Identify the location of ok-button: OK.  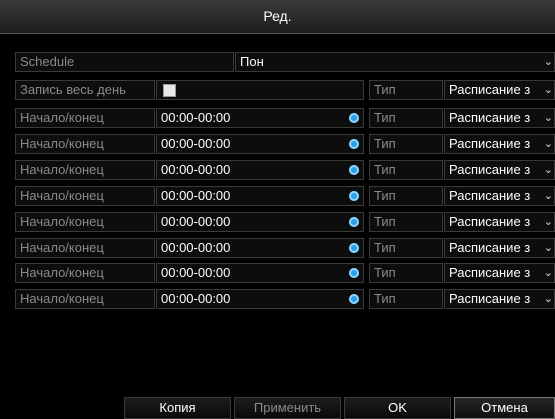
(397, 408).